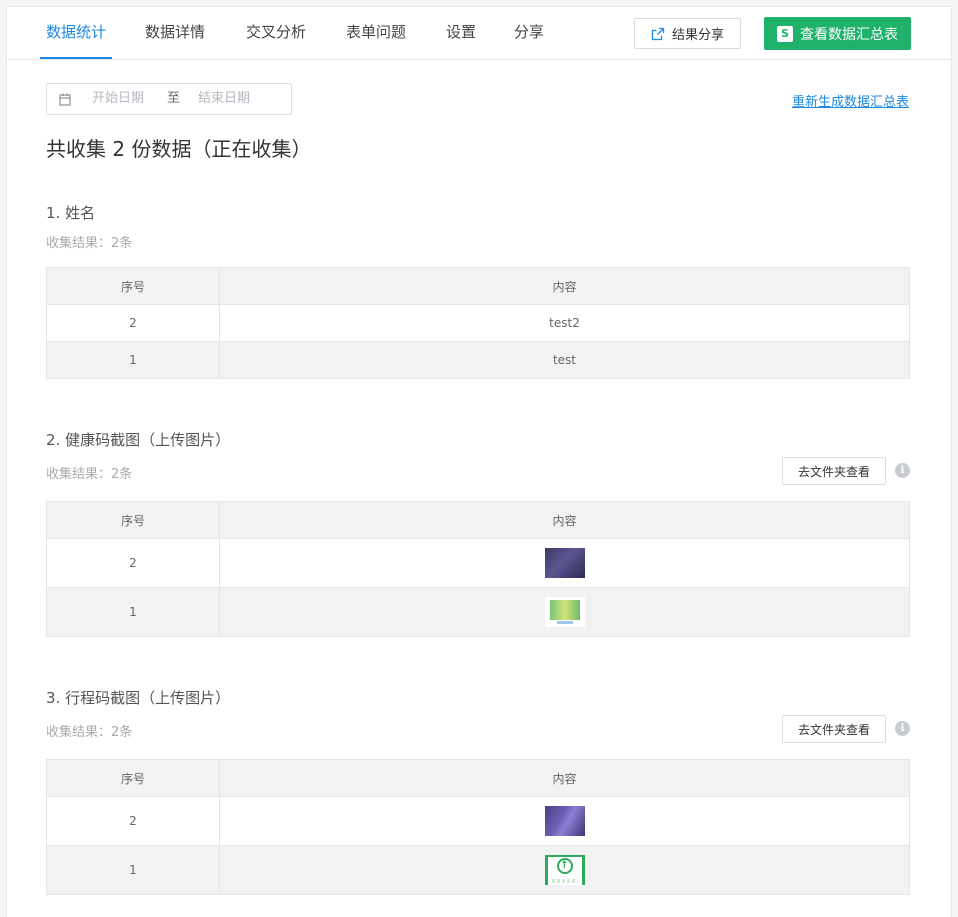  I want to click on share-result-label: 结果分享, so click(697, 35).